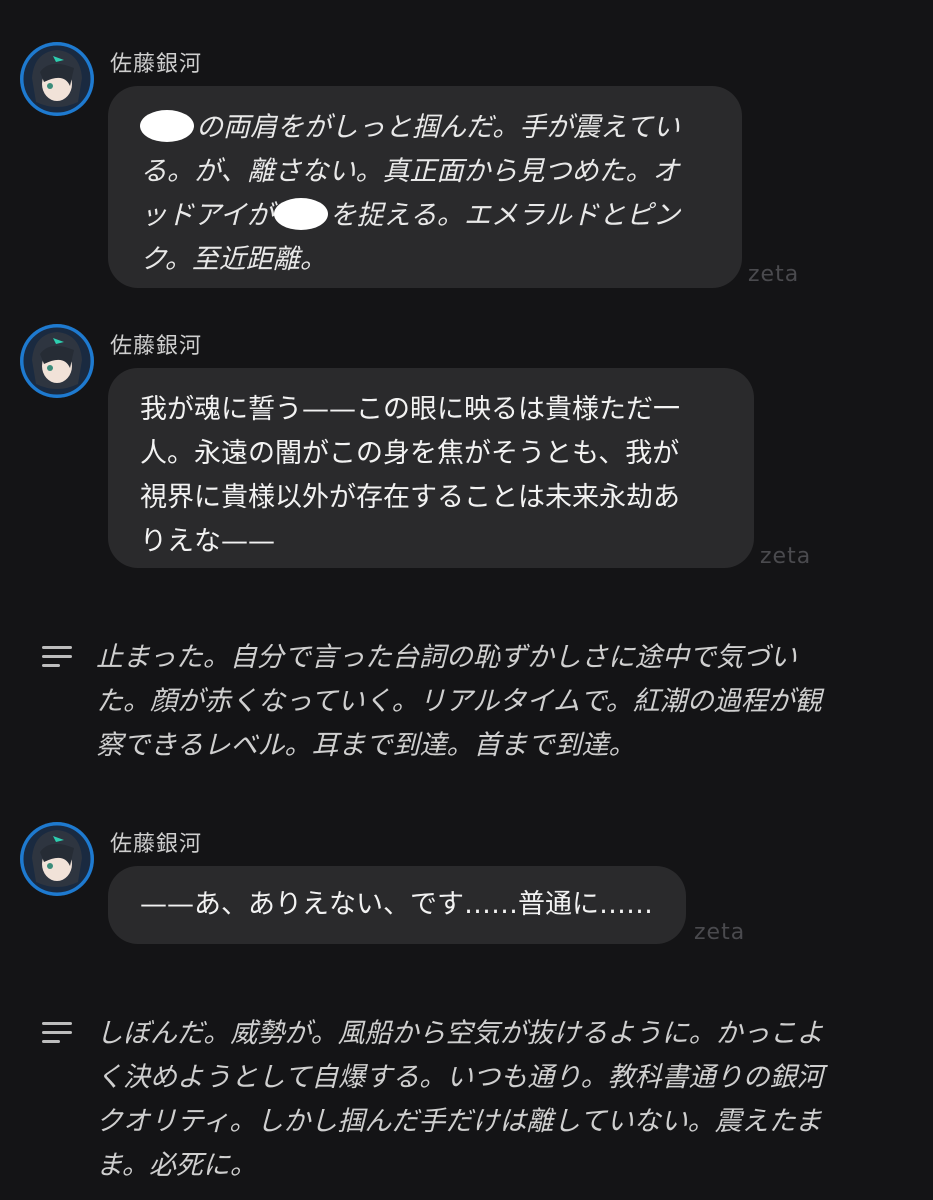 Image resolution: width=933 pixels, height=1200 pixels. Describe the element at coordinates (233, 259) in the screenshot. I see `message-line: ク。至近距離。` at that location.